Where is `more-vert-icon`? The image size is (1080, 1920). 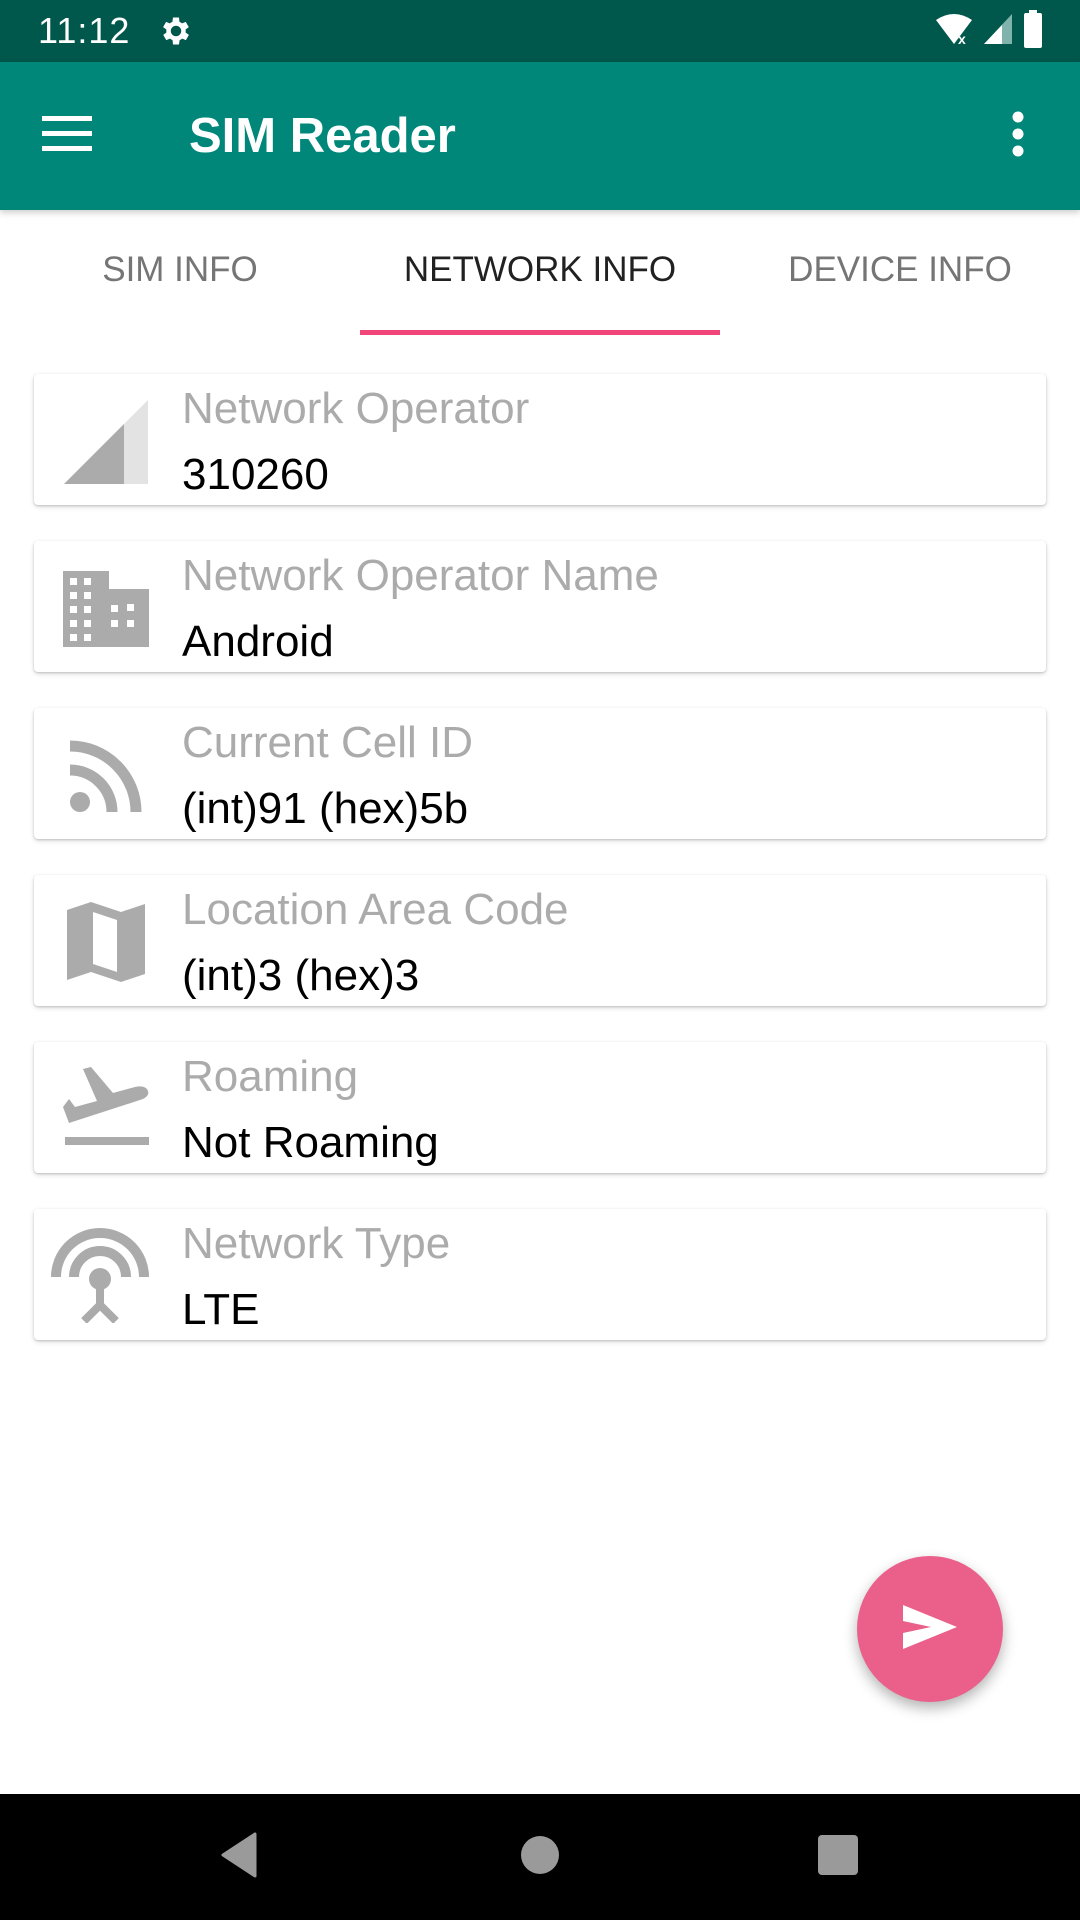
more-vert-icon is located at coordinates (1018, 136).